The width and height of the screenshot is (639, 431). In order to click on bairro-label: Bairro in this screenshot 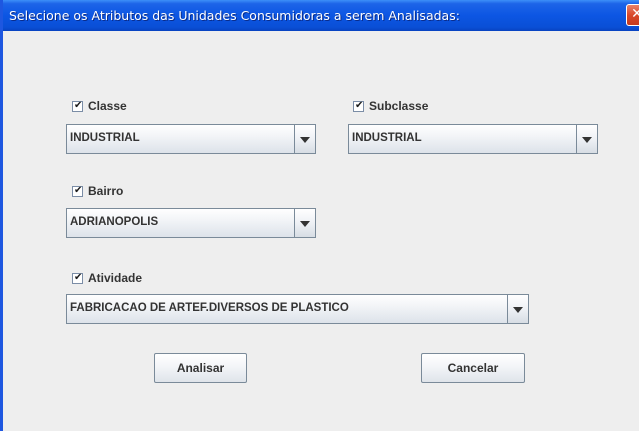, I will do `click(106, 191)`.